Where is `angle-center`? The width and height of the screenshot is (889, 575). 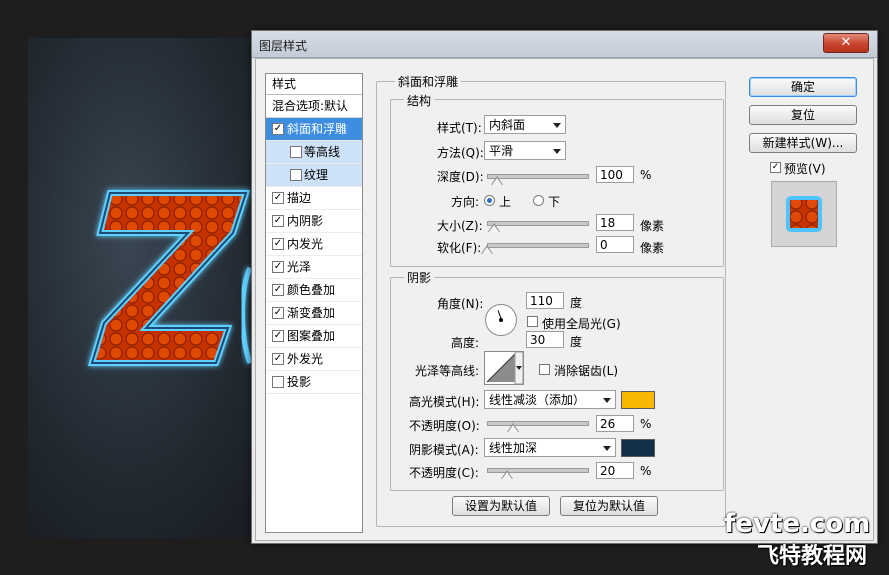
angle-center is located at coordinates (501, 320).